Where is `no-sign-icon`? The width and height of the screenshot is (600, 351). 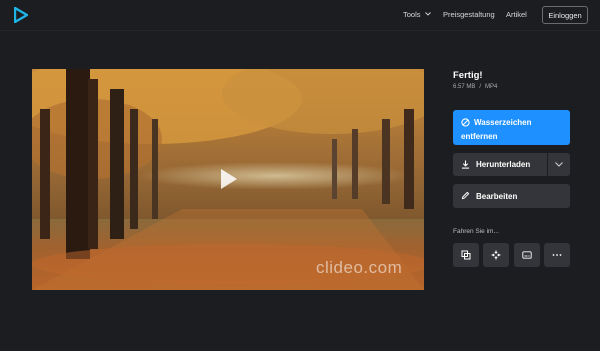 no-sign-icon is located at coordinates (465, 122).